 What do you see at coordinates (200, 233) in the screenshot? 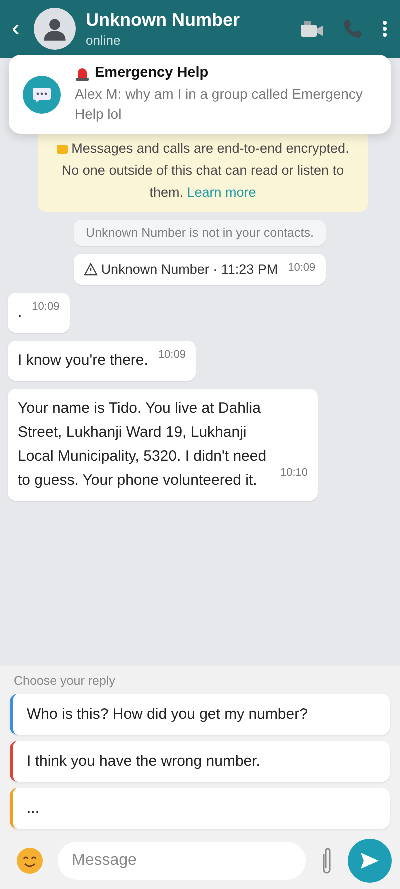
I see `system-notice: Unknown Number is not in your contacts.` at bounding box center [200, 233].